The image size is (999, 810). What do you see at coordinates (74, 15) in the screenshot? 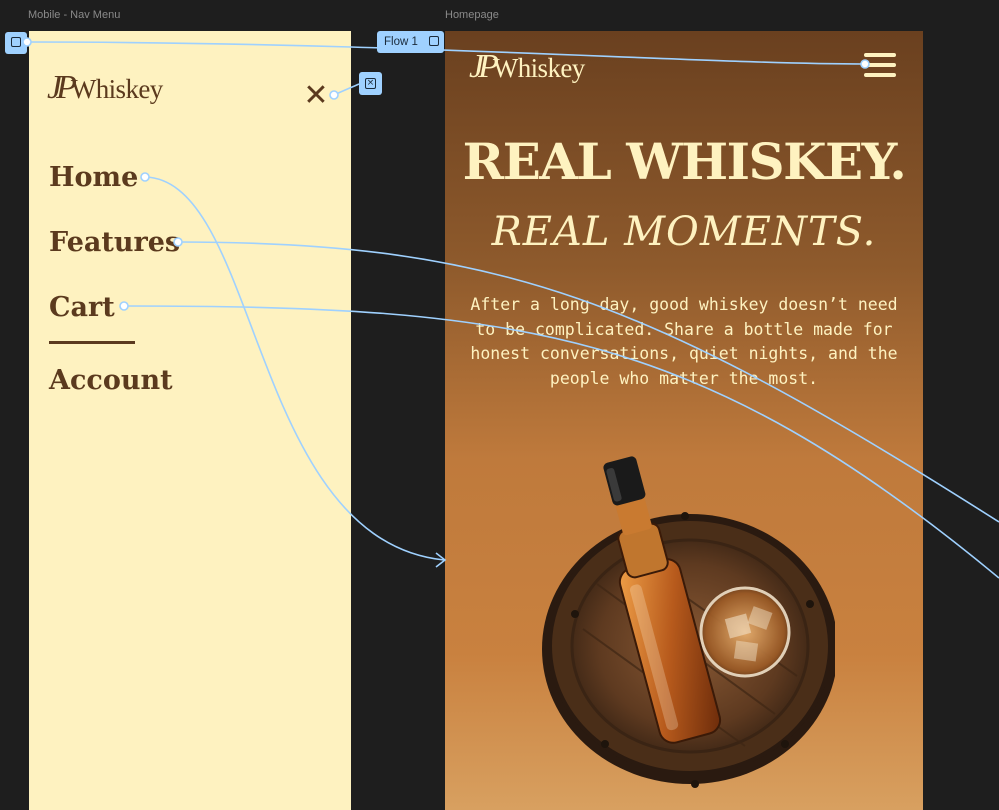
I see `nav-frame-label: Mobile - Nav Menu` at bounding box center [74, 15].